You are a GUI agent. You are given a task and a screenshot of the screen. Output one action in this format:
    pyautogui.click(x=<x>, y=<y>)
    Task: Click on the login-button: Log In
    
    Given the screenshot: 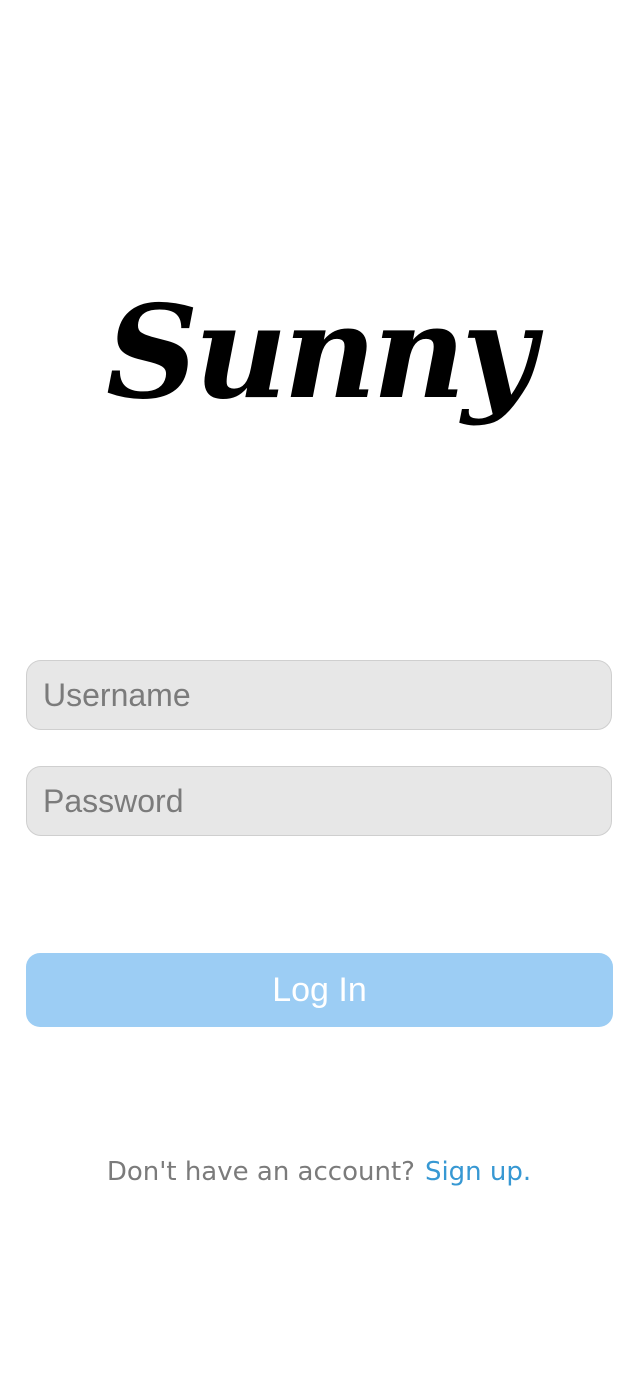 What is the action you would take?
    pyautogui.click(x=319, y=990)
    